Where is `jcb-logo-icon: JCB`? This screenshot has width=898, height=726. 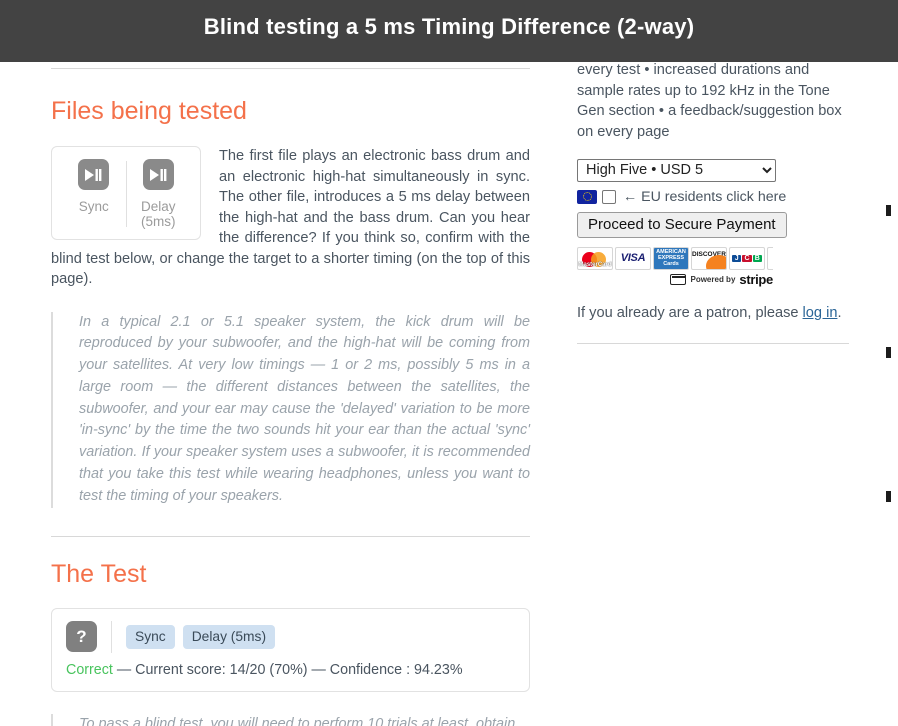 jcb-logo-icon: JCB is located at coordinates (747, 258).